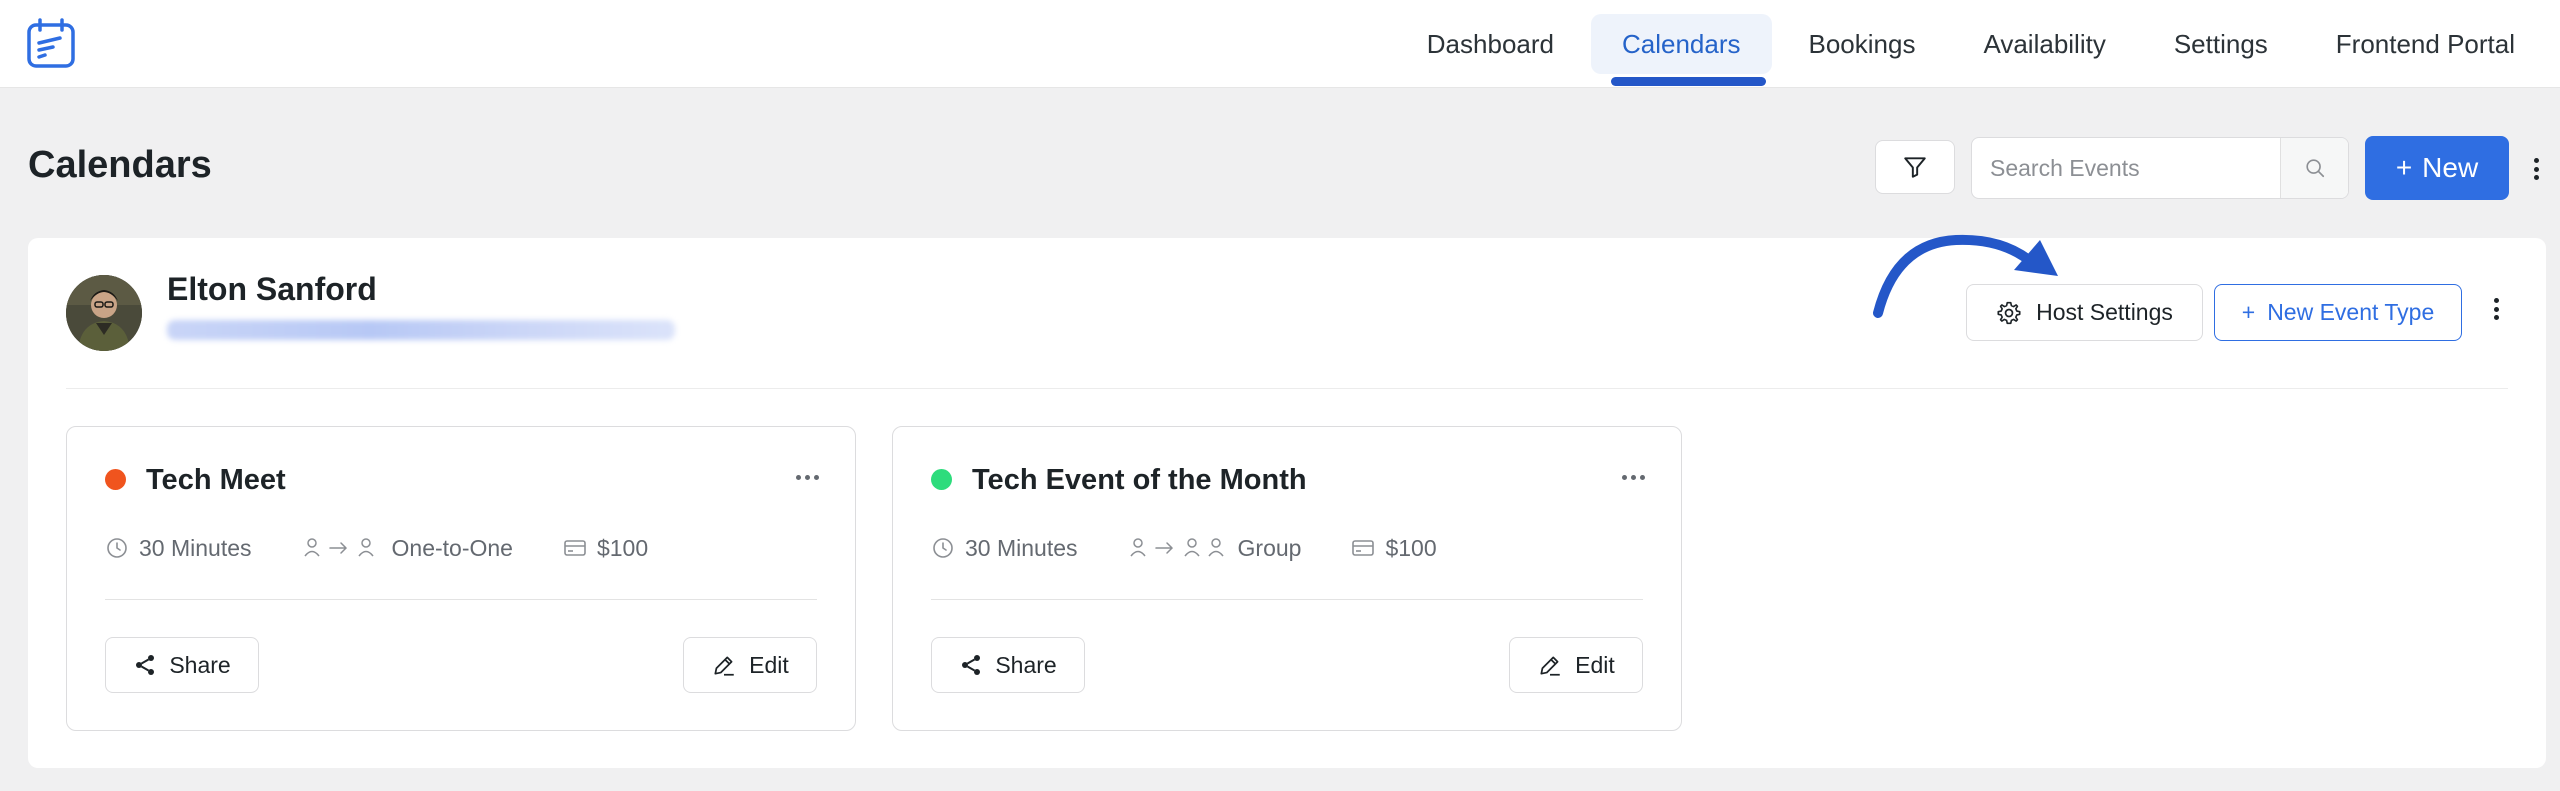 The image size is (2560, 791). I want to click on event-meta: 30 Minutes One-to-One $100, so click(401, 548).